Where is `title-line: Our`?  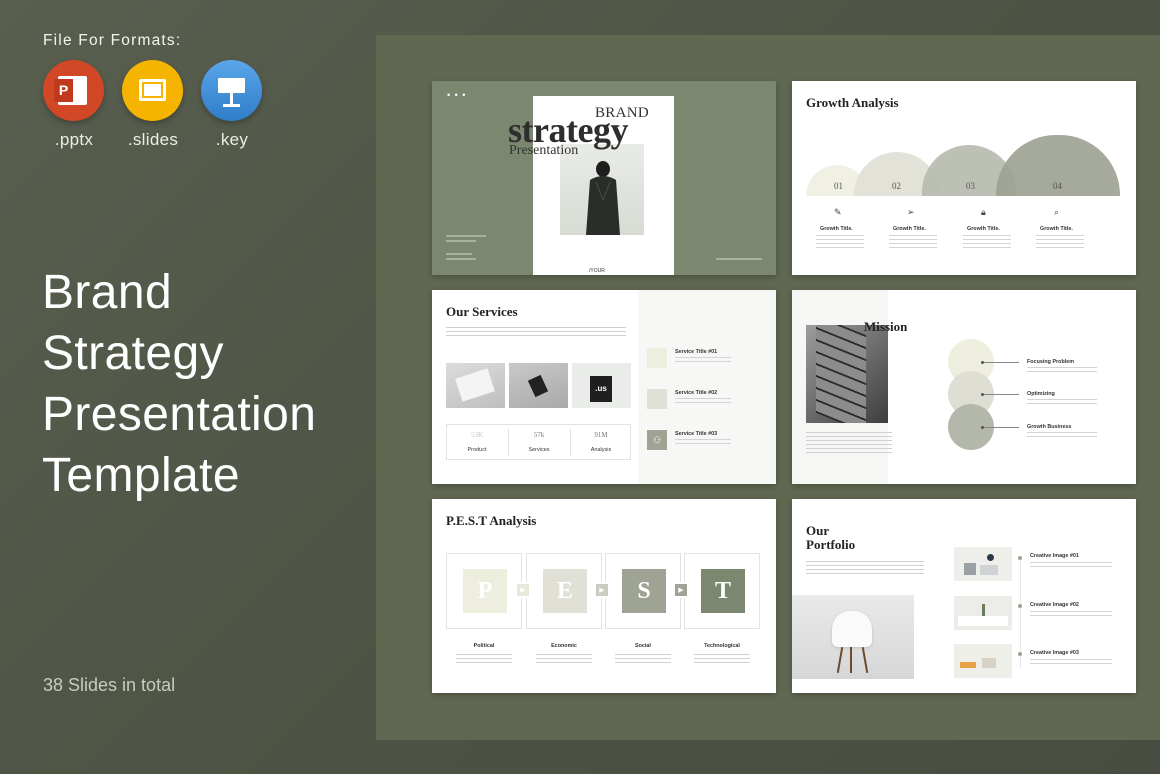
title-line: Our is located at coordinates (818, 530).